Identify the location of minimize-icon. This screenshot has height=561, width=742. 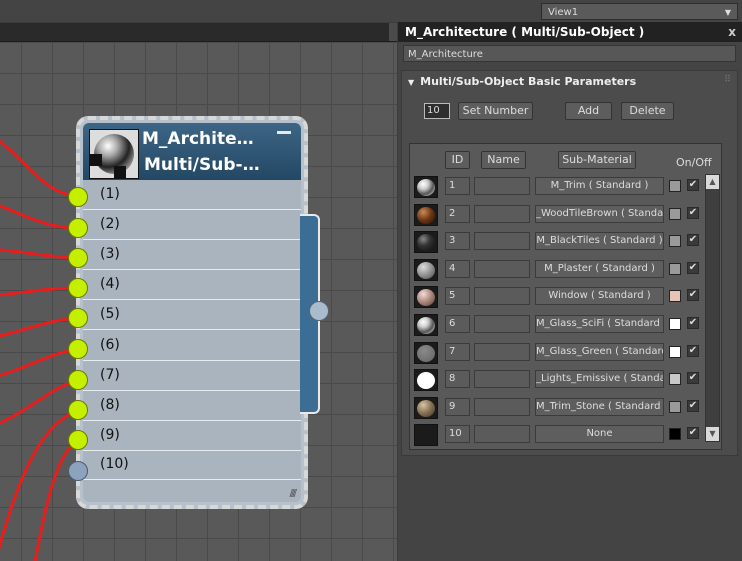
(284, 132).